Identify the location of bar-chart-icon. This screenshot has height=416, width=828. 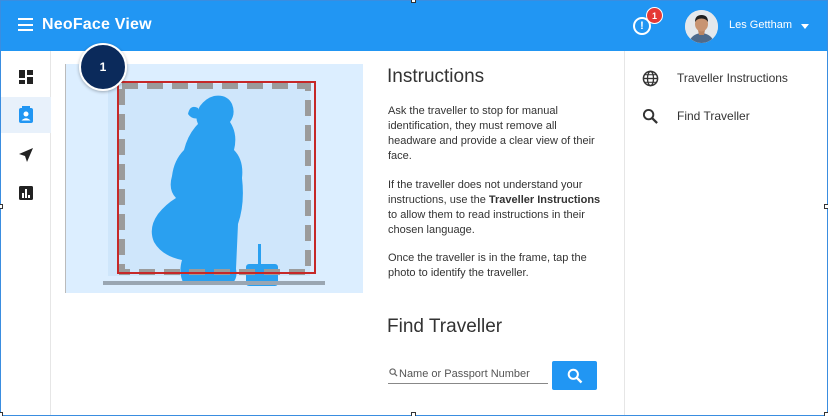
(26, 193).